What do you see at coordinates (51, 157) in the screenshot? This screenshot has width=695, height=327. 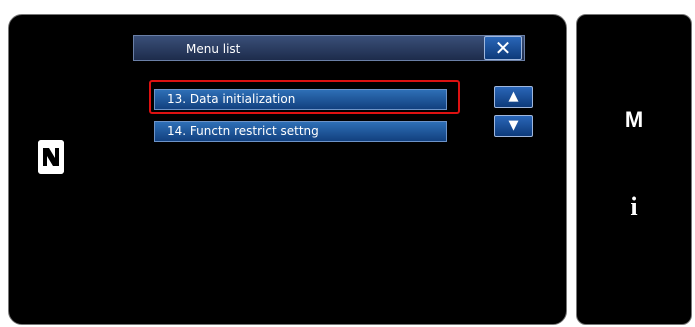 I see `nfc-icon` at bounding box center [51, 157].